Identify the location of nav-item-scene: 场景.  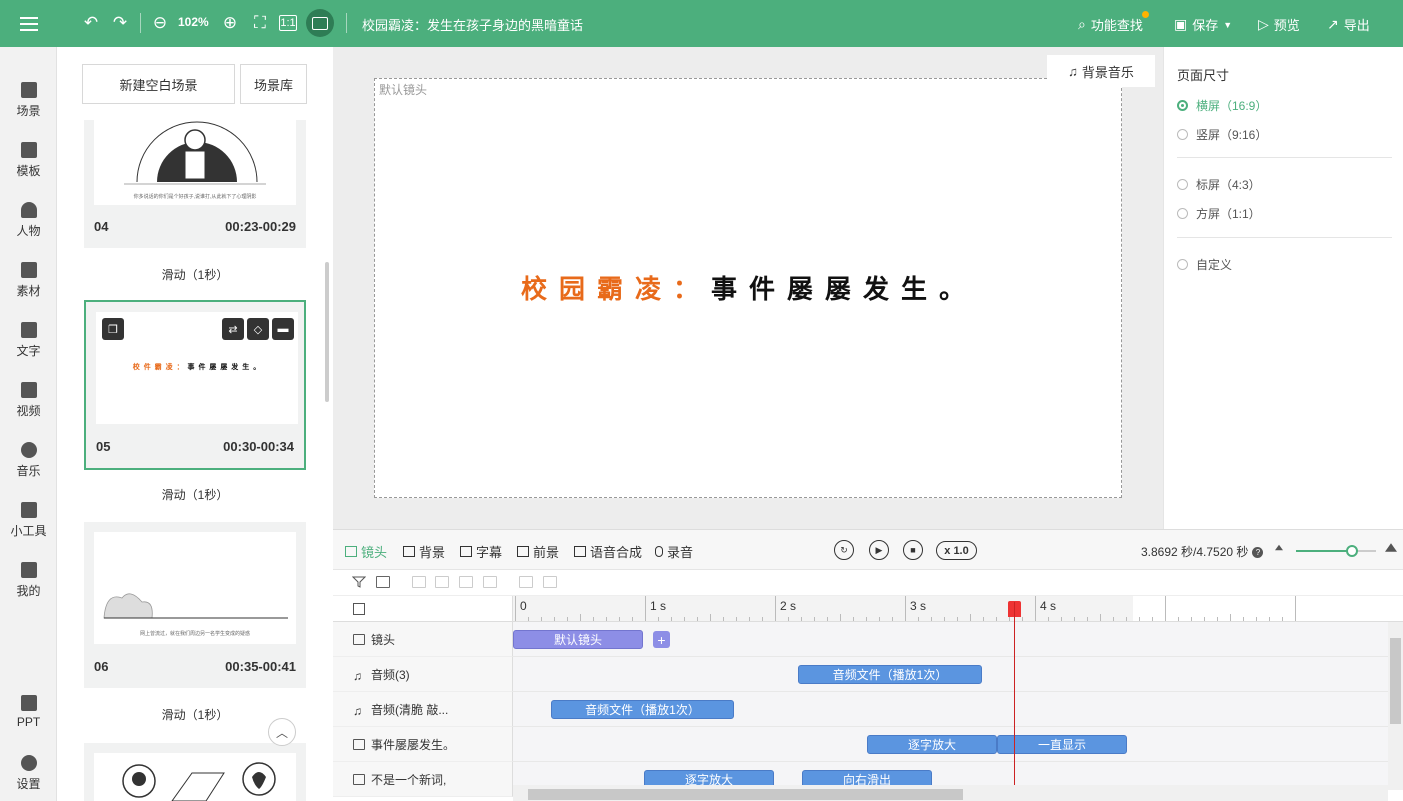
(28, 107).